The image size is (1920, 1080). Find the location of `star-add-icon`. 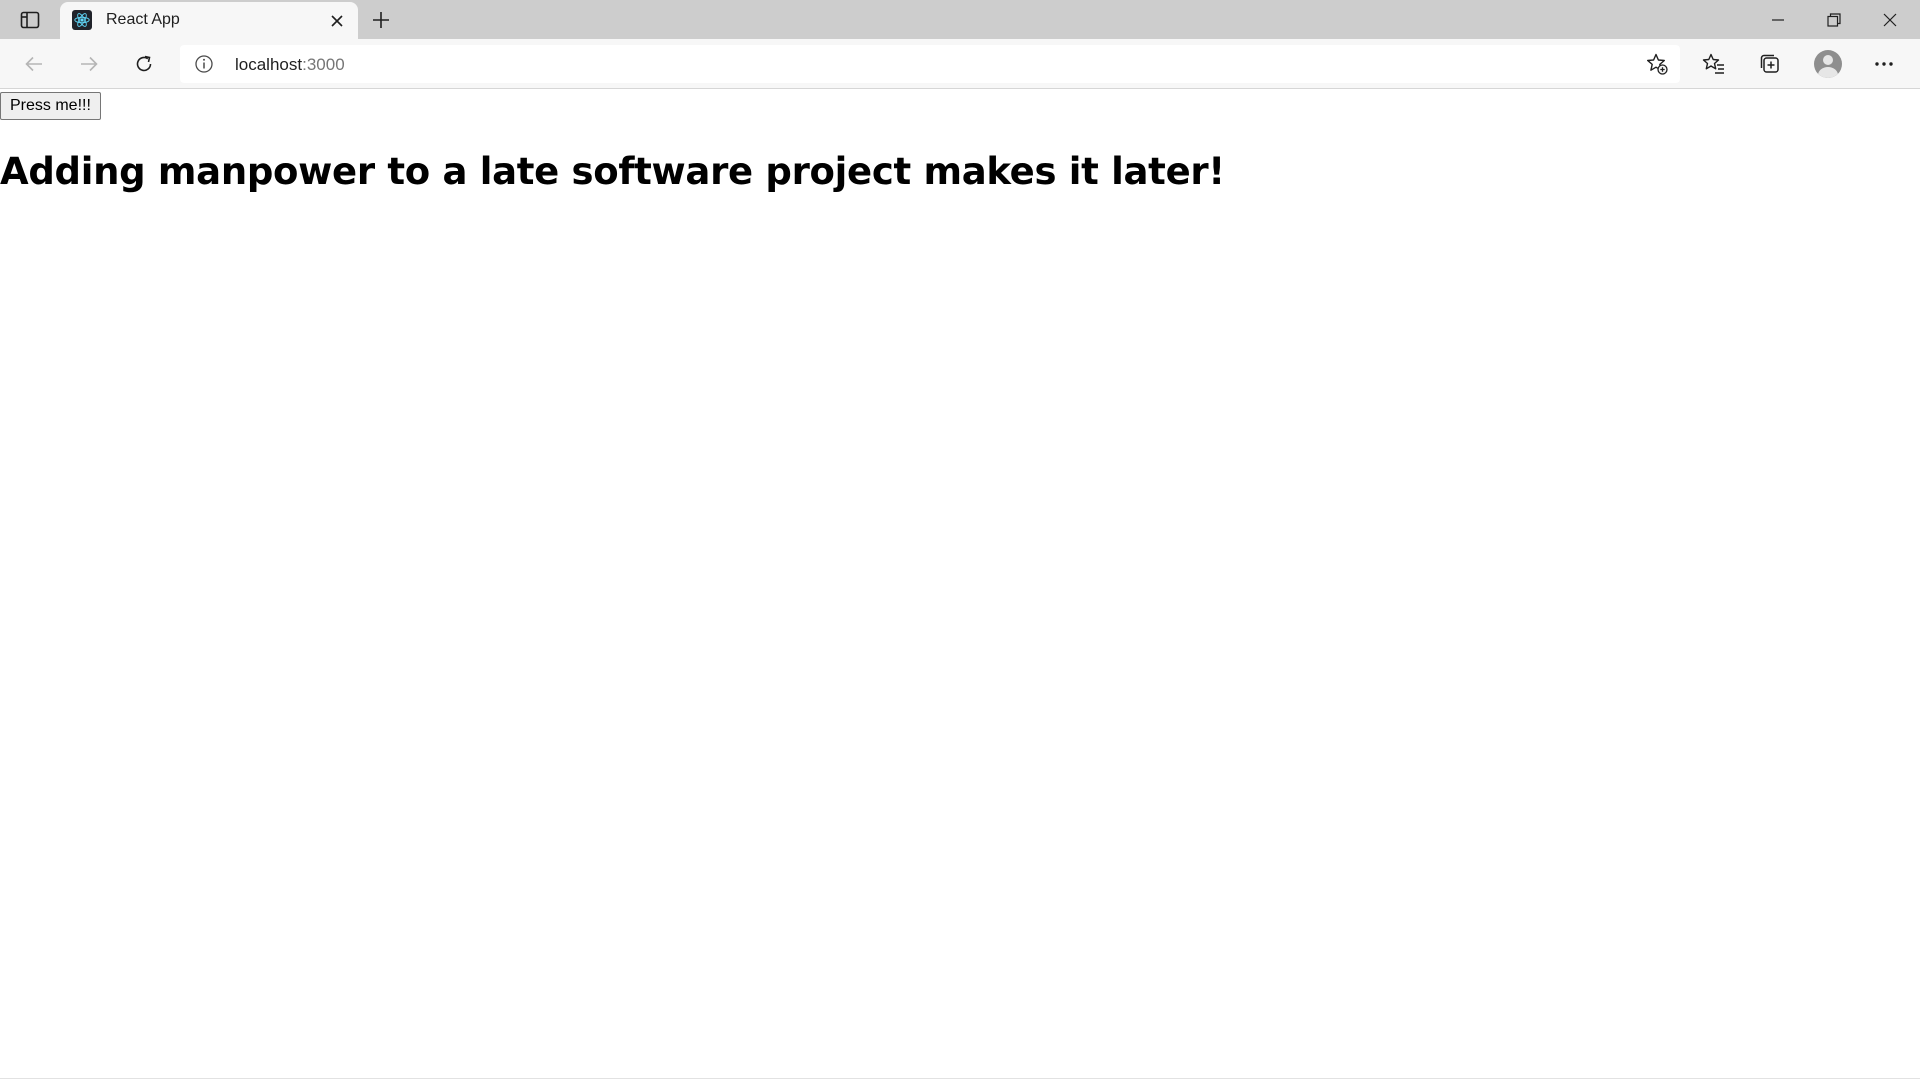

star-add-icon is located at coordinates (1657, 64).